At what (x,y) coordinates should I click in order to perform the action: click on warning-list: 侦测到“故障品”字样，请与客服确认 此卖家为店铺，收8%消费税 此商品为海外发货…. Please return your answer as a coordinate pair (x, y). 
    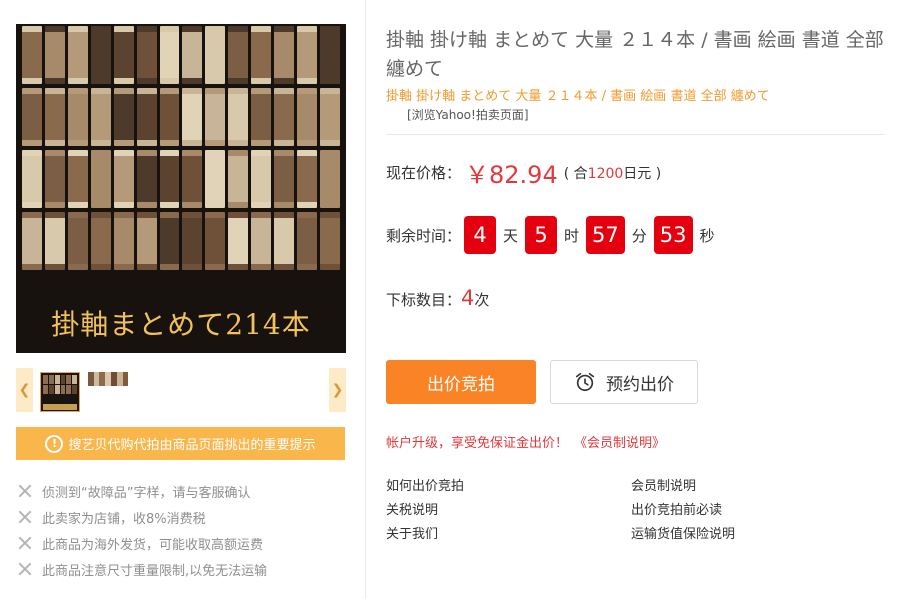
    Looking at the image, I should click on (142, 530).